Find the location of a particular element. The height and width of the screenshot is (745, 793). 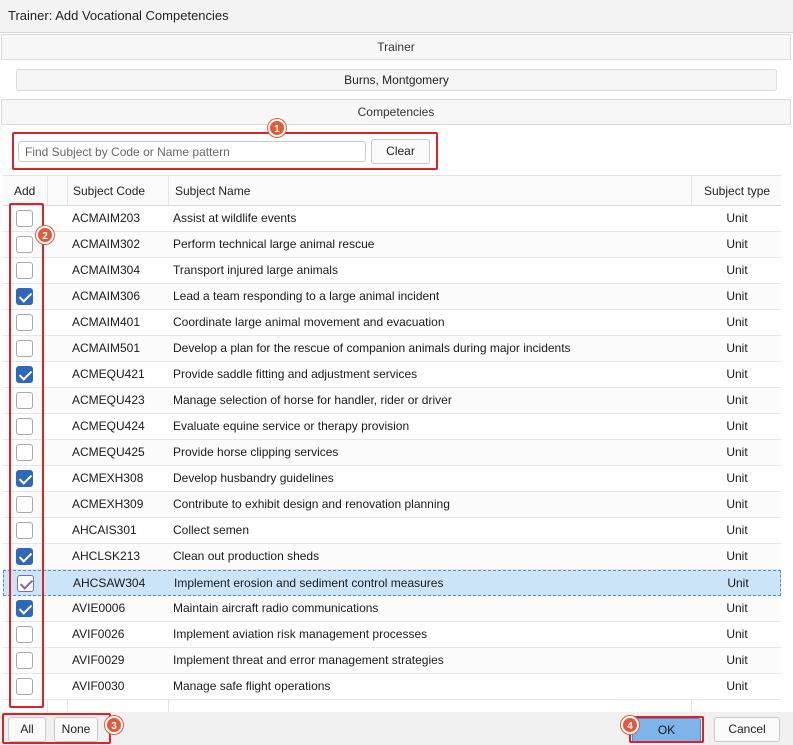

table-row: AHCAIS301 Collect semen Unit is located at coordinates (392, 531).